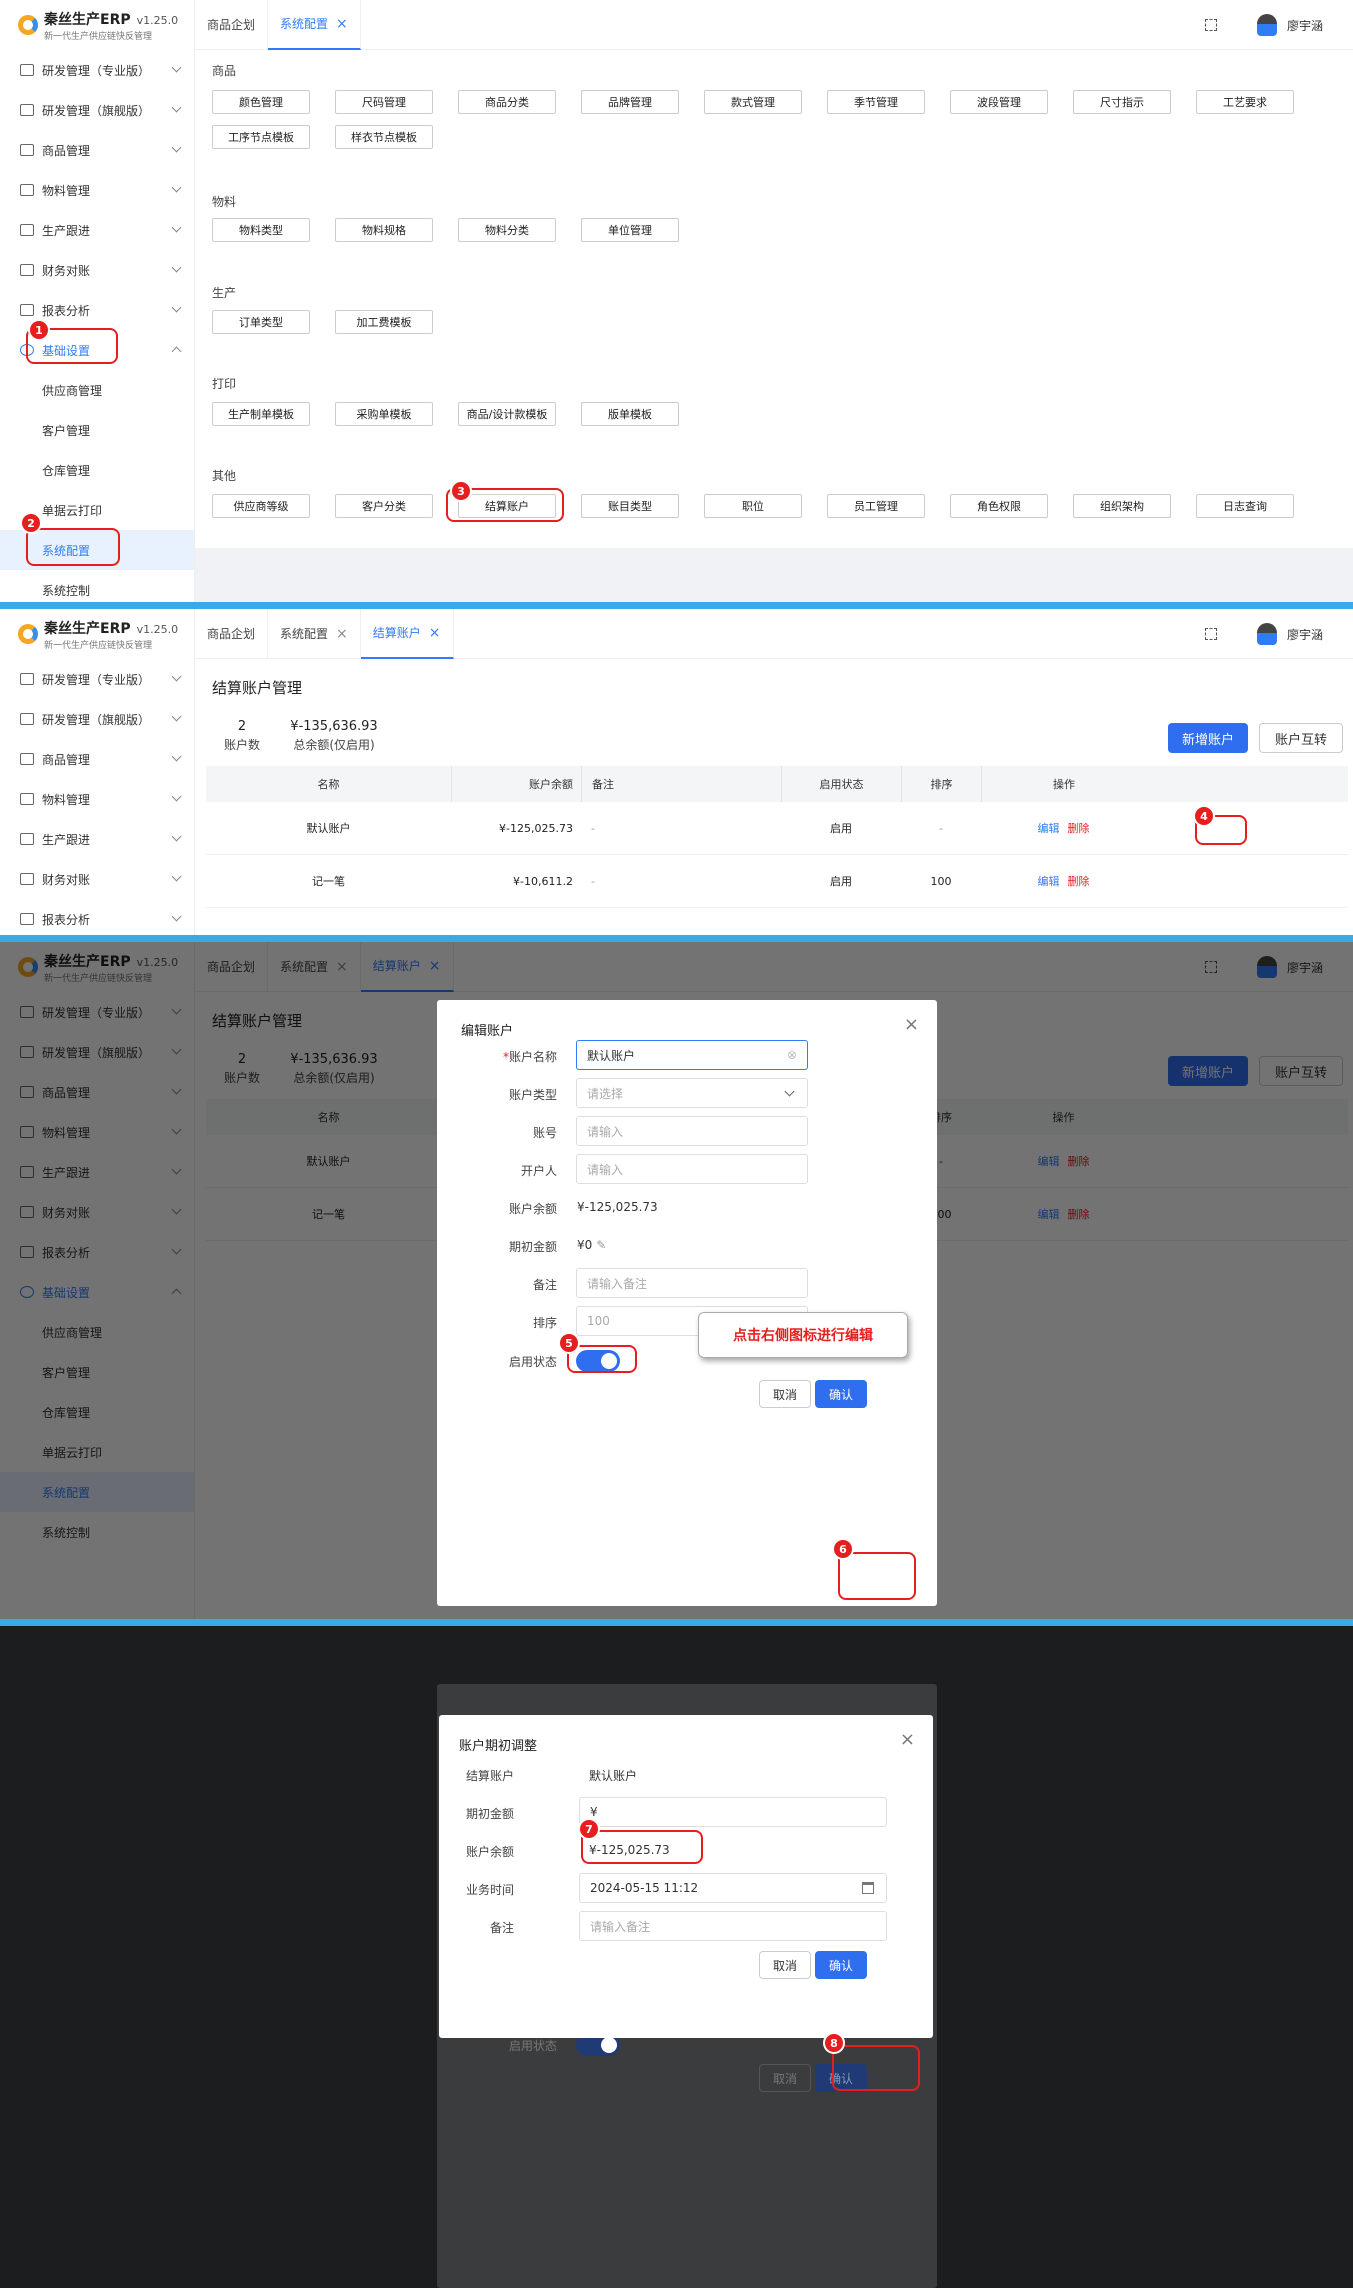  Describe the element at coordinates (630, 230) in the screenshot. I see `config-unit: 单位管理` at that location.